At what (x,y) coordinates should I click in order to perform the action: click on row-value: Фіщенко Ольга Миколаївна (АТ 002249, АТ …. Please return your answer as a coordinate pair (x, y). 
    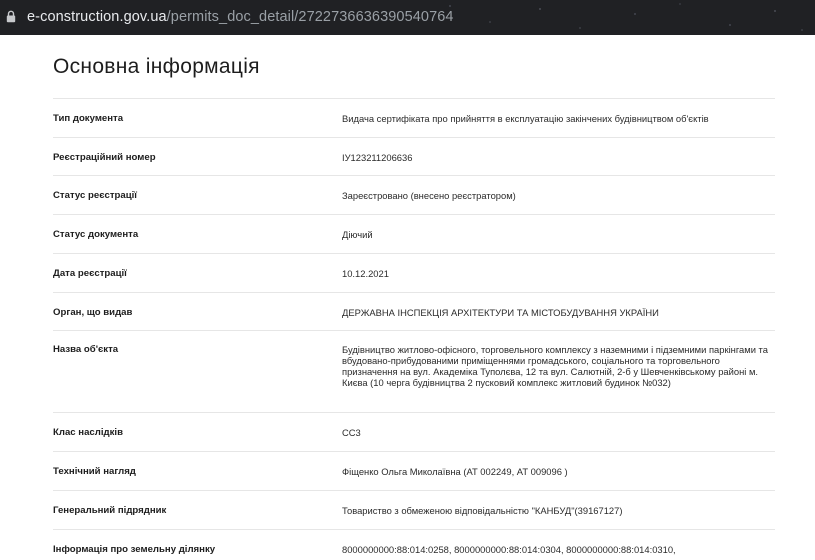
    Looking at the image, I should click on (455, 471).